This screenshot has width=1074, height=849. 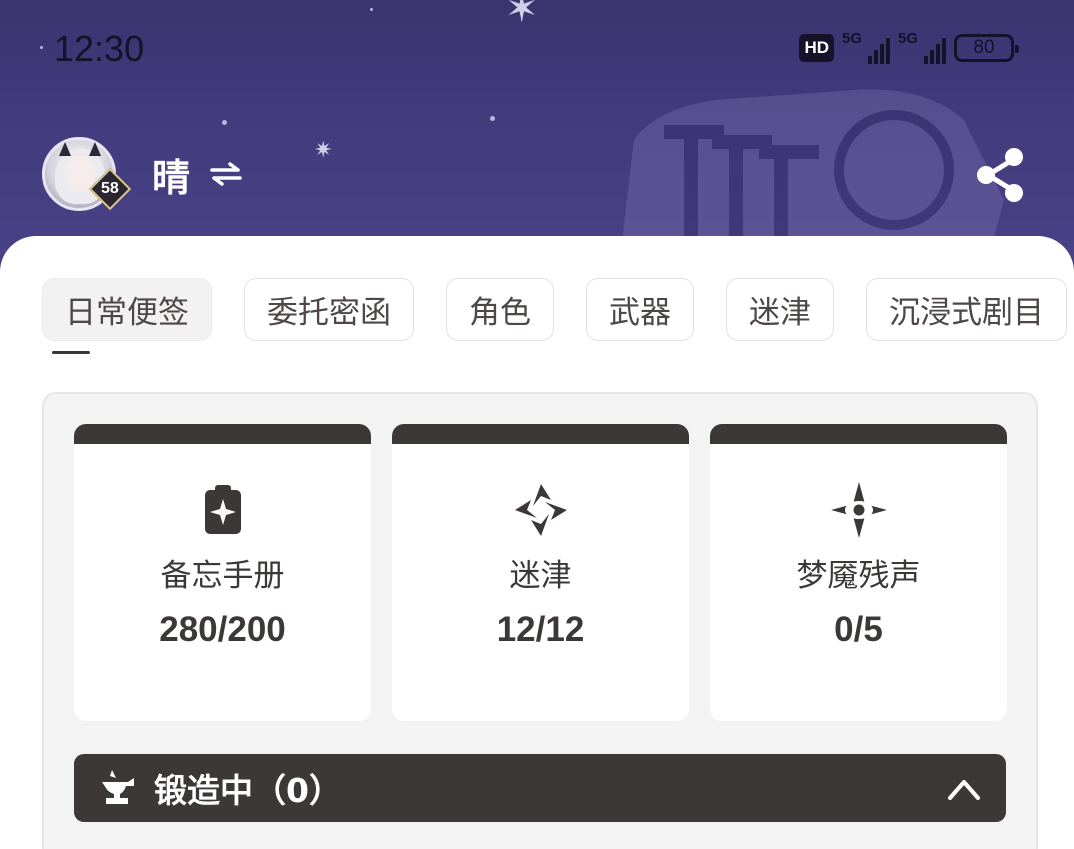 I want to click on stat-card-labyrinth: 迷津 12/12, so click(x=540, y=572).